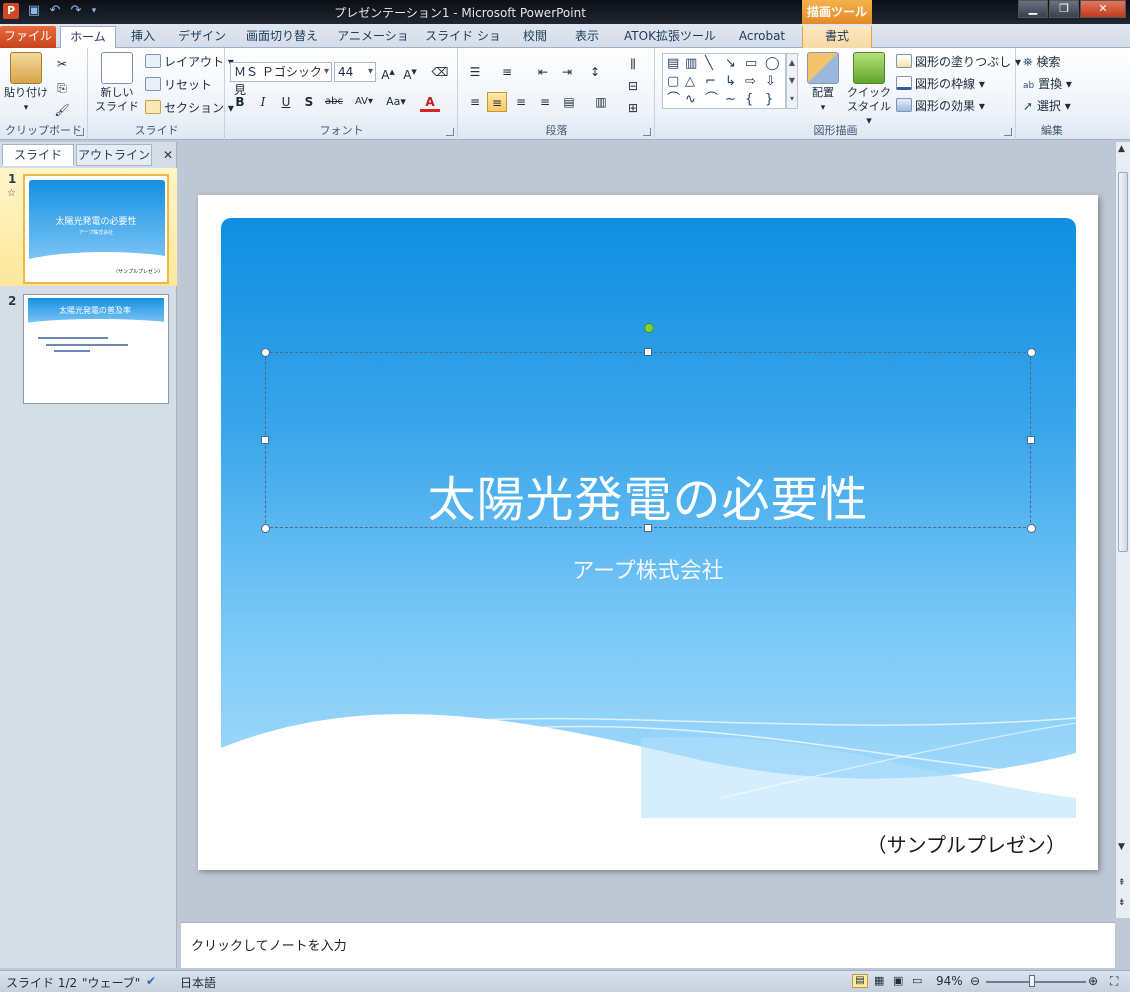  What do you see at coordinates (450, 132) in the screenshot?
I see `font-launcher` at bounding box center [450, 132].